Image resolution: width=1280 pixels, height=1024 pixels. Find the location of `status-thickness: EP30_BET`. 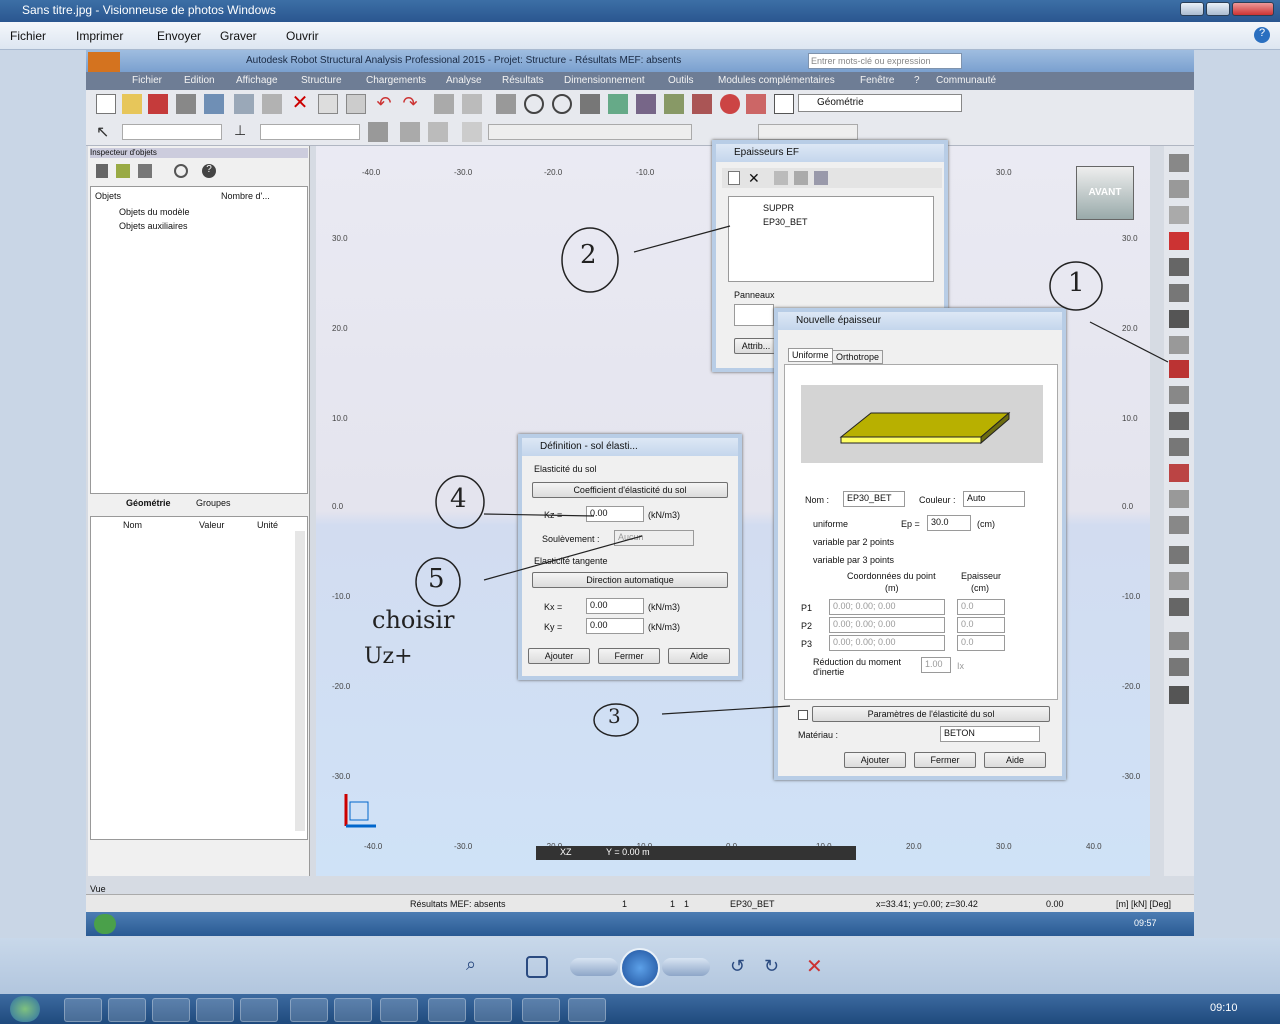

status-thickness: EP30_BET is located at coordinates (752, 904).